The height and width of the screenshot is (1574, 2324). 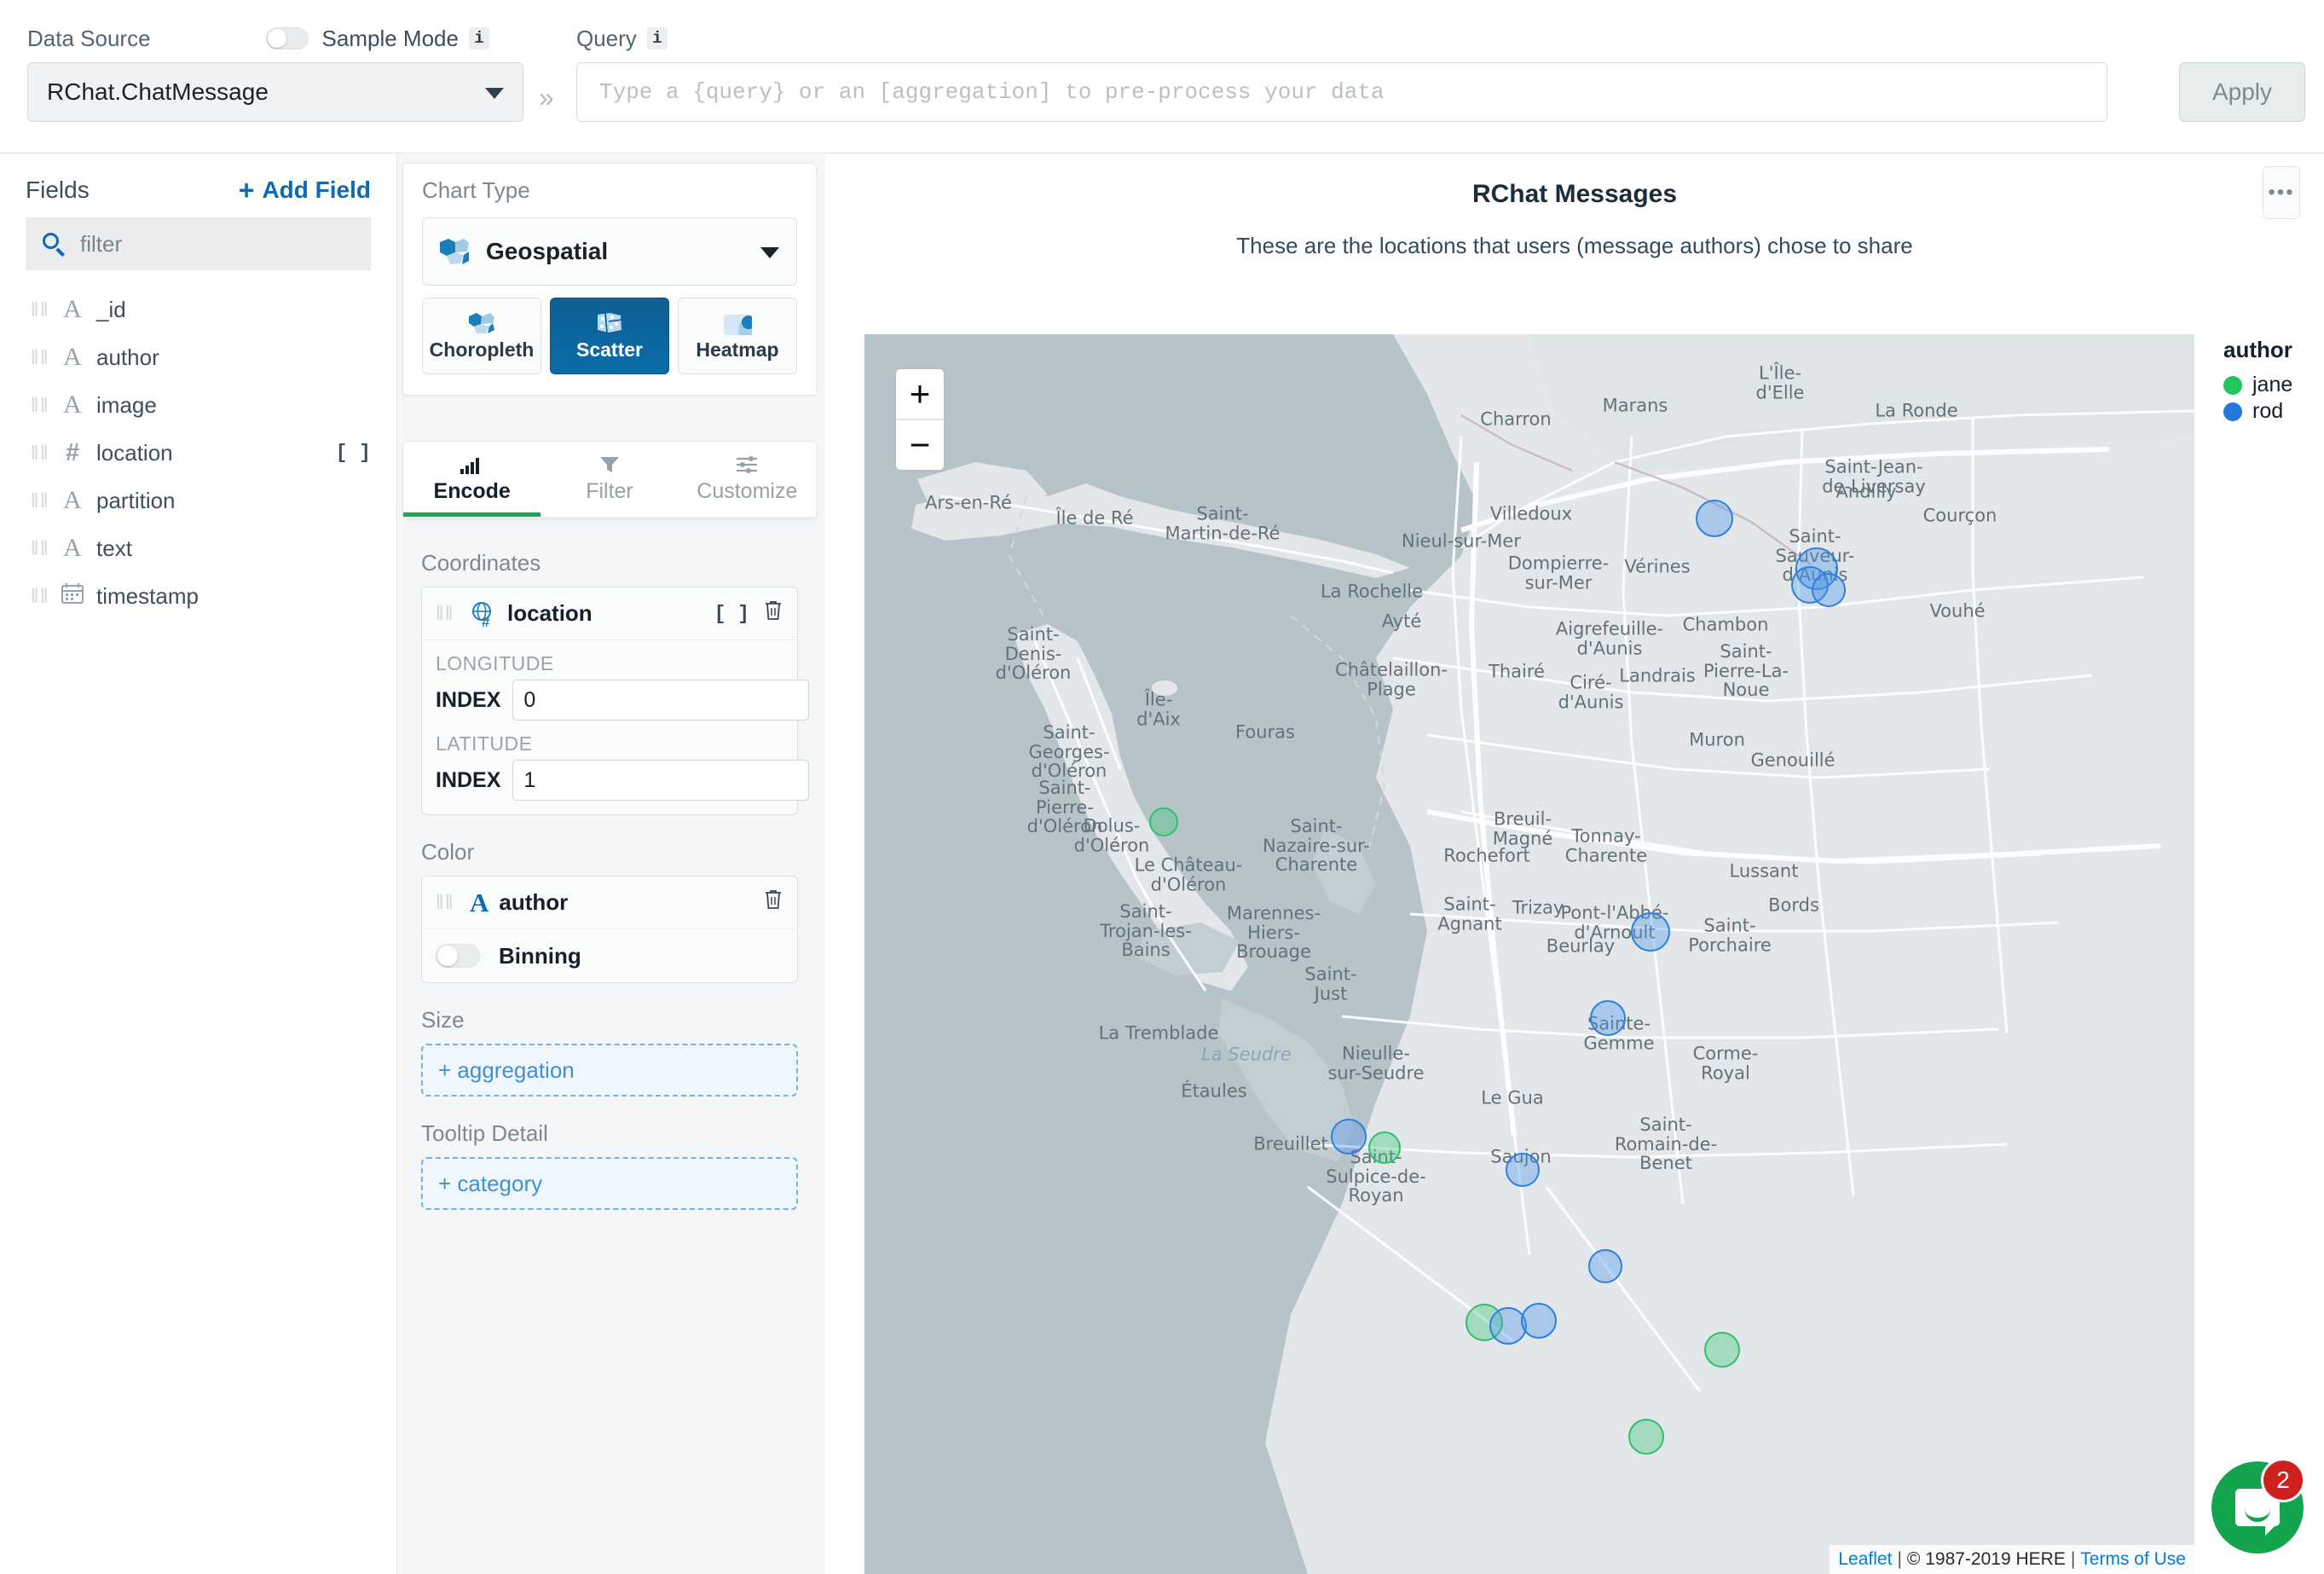 I want to click on fields-header: Fields + Add Field, so click(x=198, y=183).